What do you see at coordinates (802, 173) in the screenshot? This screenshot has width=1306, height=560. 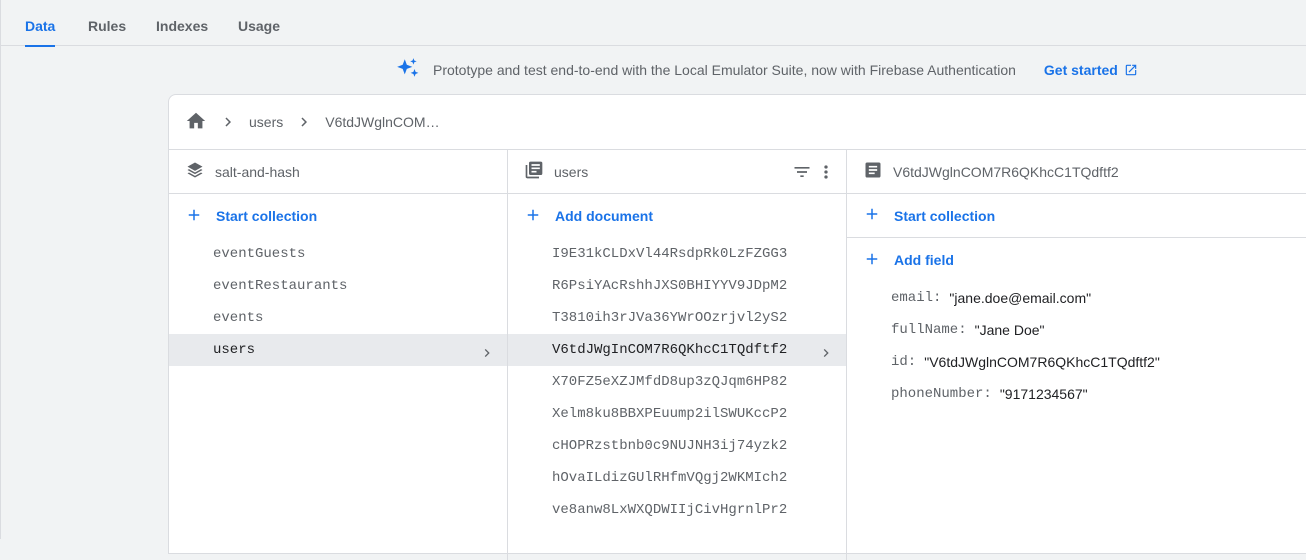 I see `filter-icon` at bounding box center [802, 173].